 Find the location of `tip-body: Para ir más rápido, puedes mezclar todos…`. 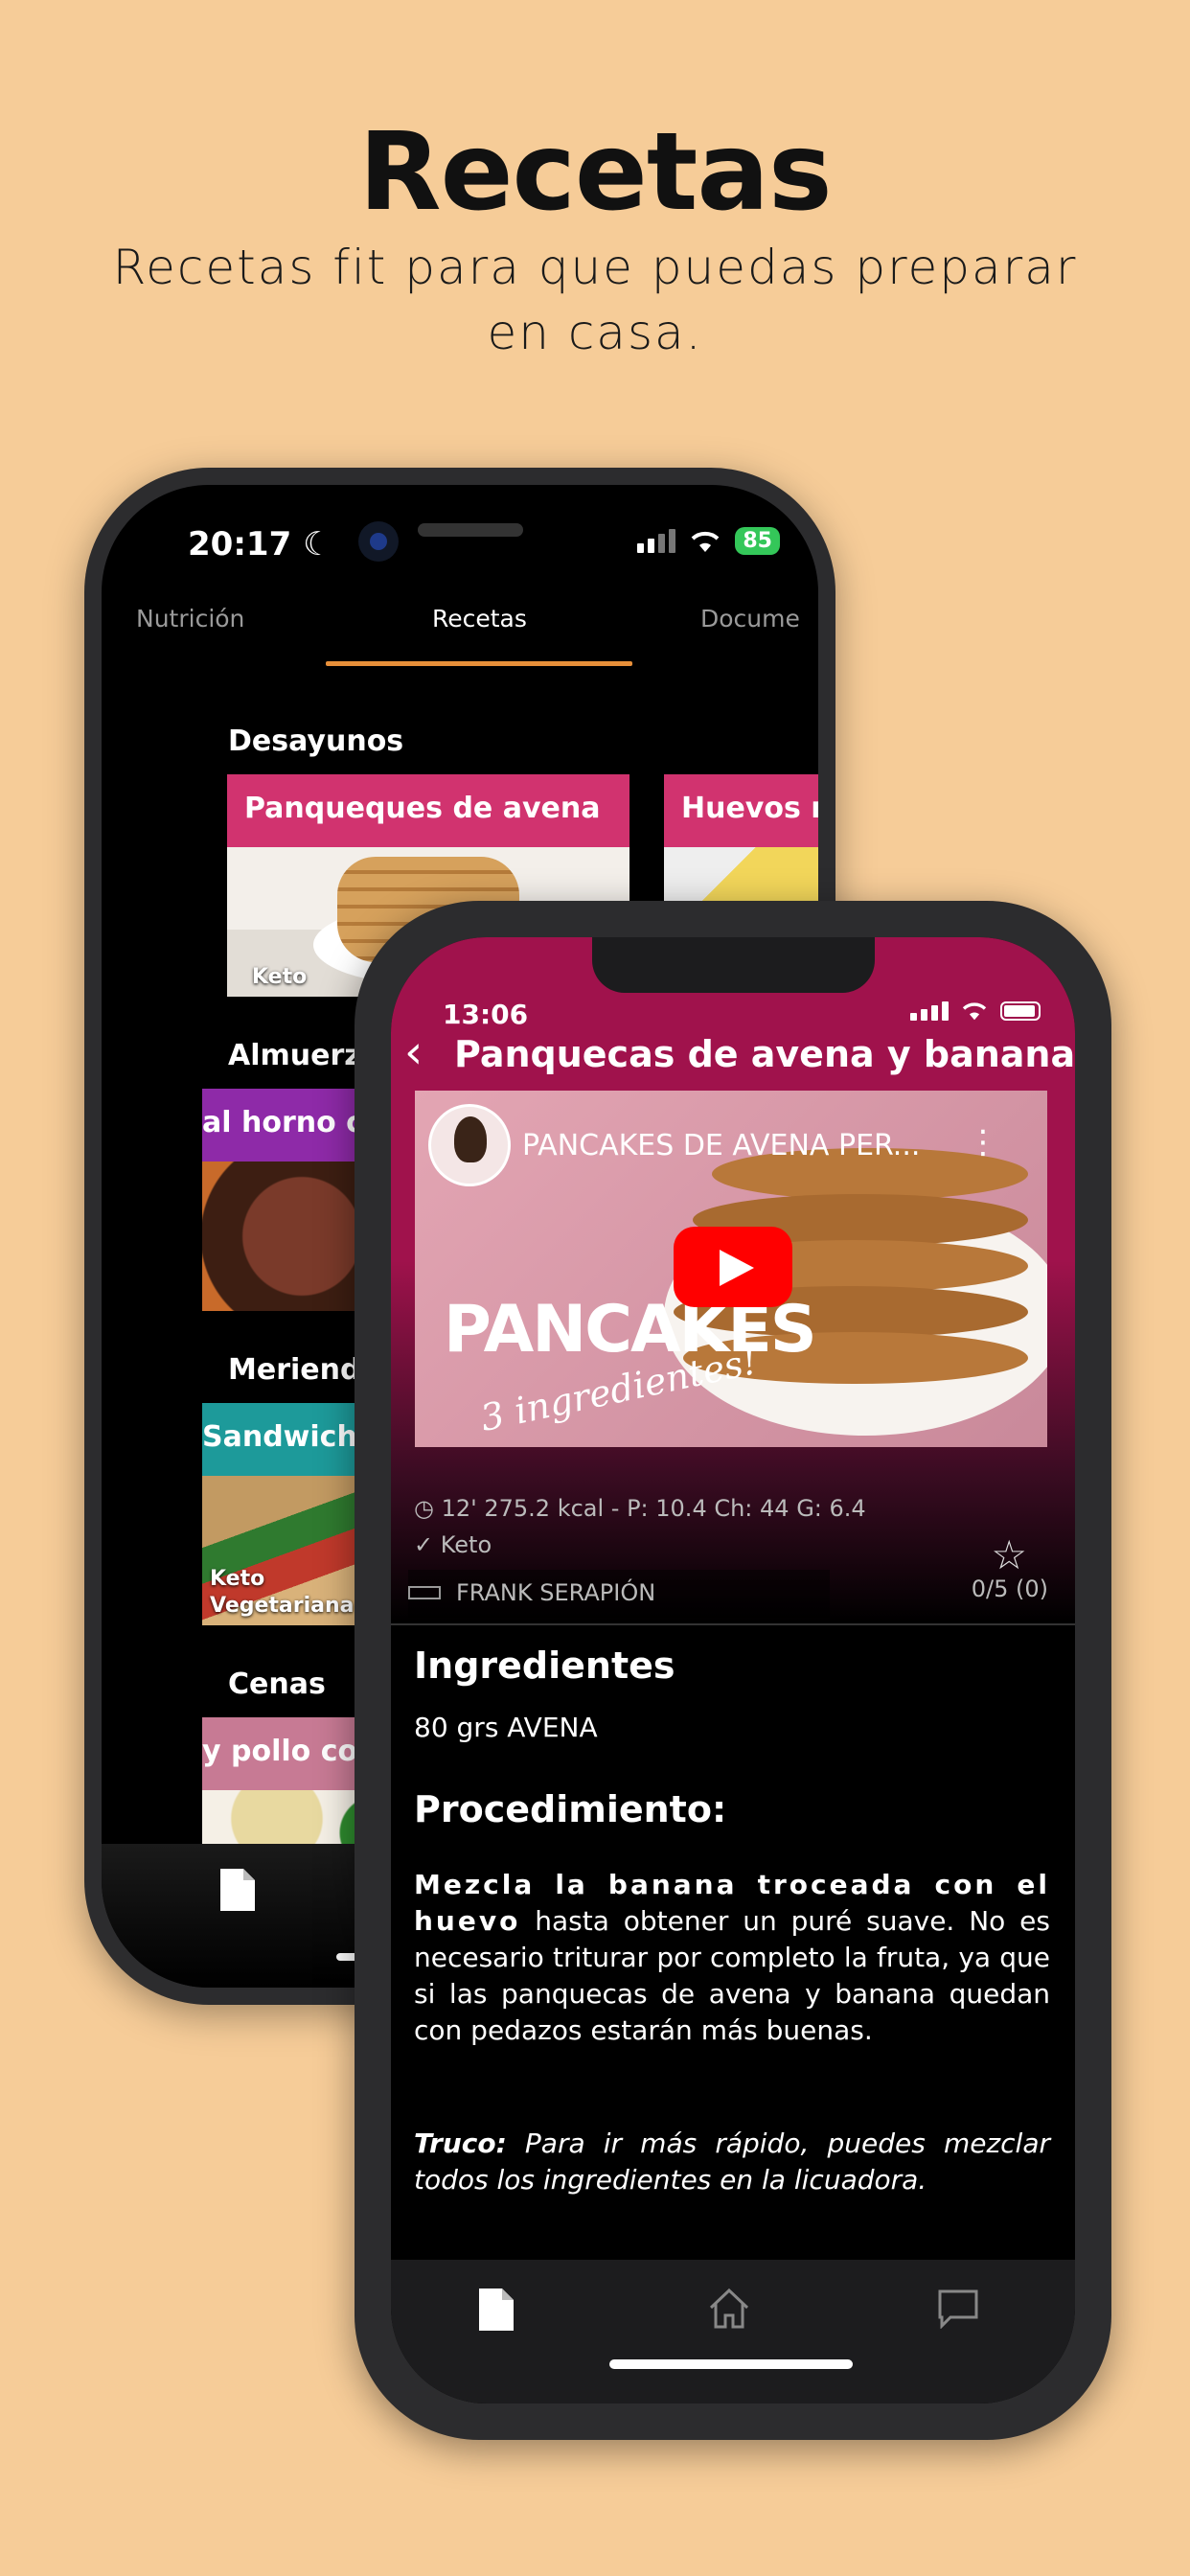

tip-body: Para ir más rápido, puedes mezclar todos… is located at coordinates (732, 2162).